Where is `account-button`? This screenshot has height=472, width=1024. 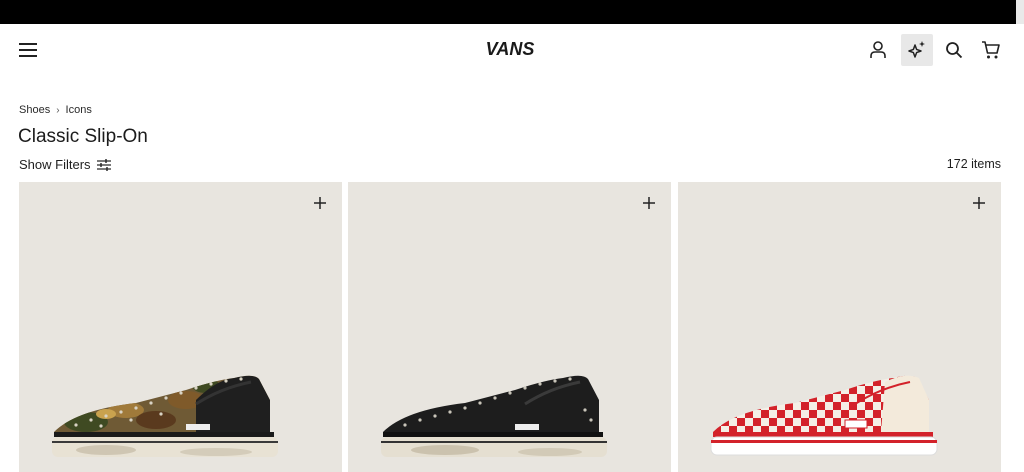
account-button is located at coordinates (878, 50).